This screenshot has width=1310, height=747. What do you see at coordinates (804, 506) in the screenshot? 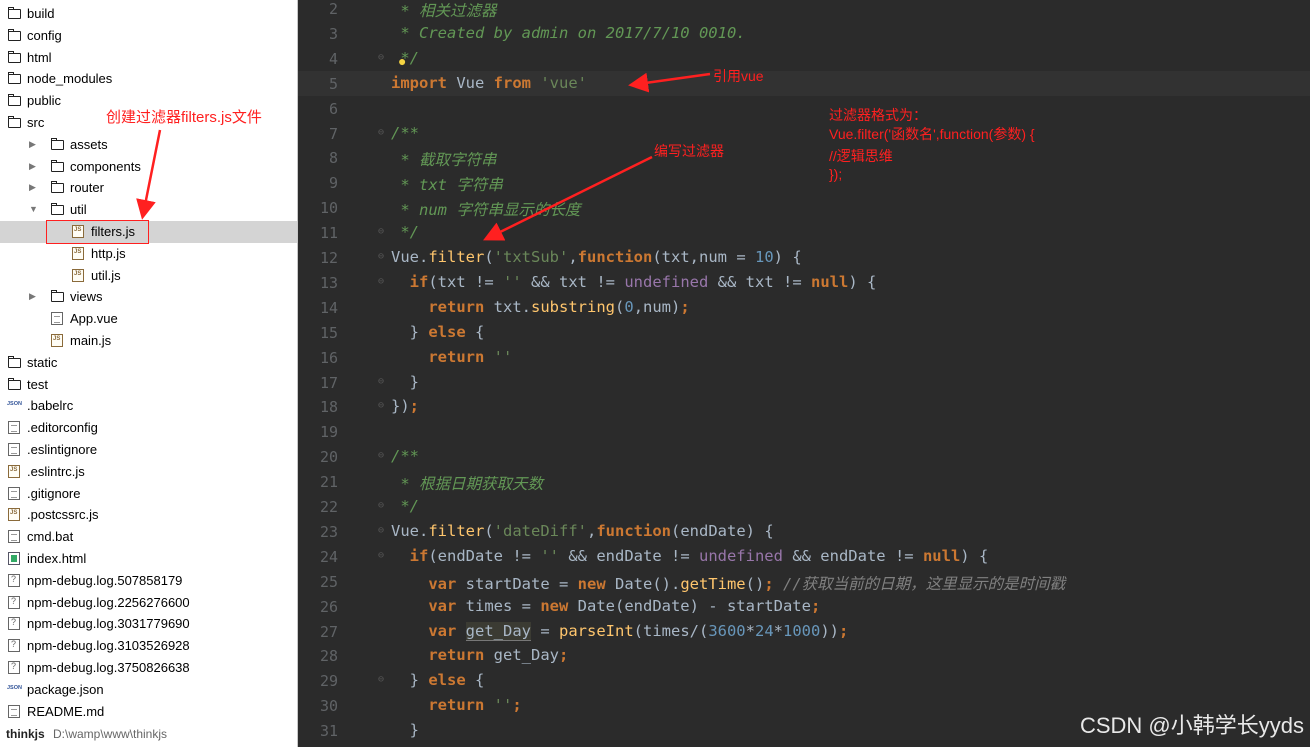
I see `code-line: 22 ⊖ */` at bounding box center [804, 506].